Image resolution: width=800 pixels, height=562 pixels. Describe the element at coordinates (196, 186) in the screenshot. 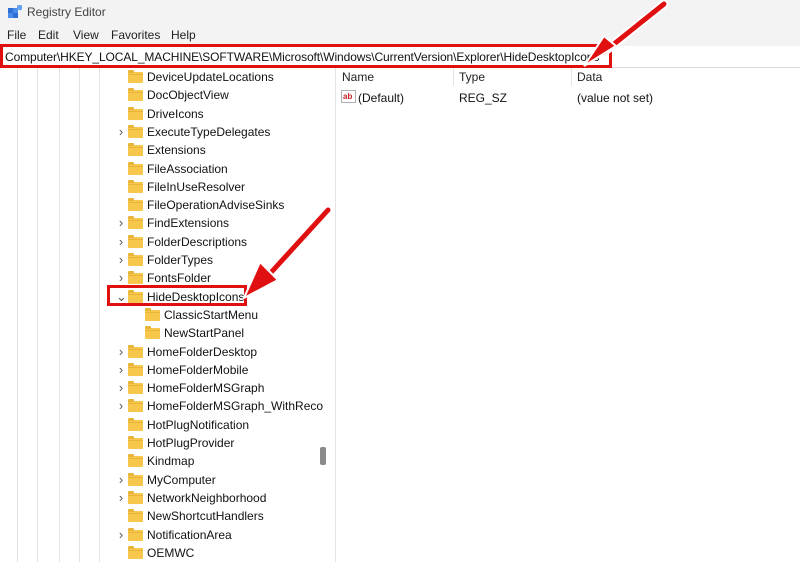

I see `tree-item-label: FileInUseResolver` at that location.